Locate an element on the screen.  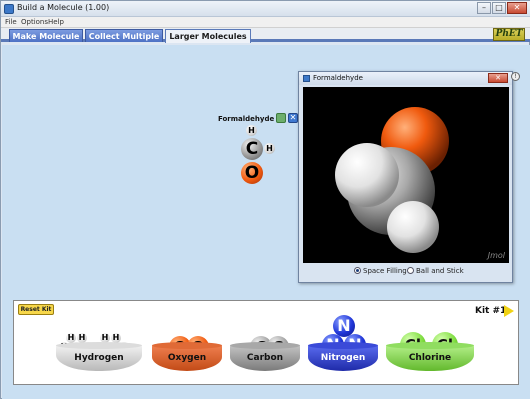
bucket-label: Oxygen is located at coordinates (187, 358).